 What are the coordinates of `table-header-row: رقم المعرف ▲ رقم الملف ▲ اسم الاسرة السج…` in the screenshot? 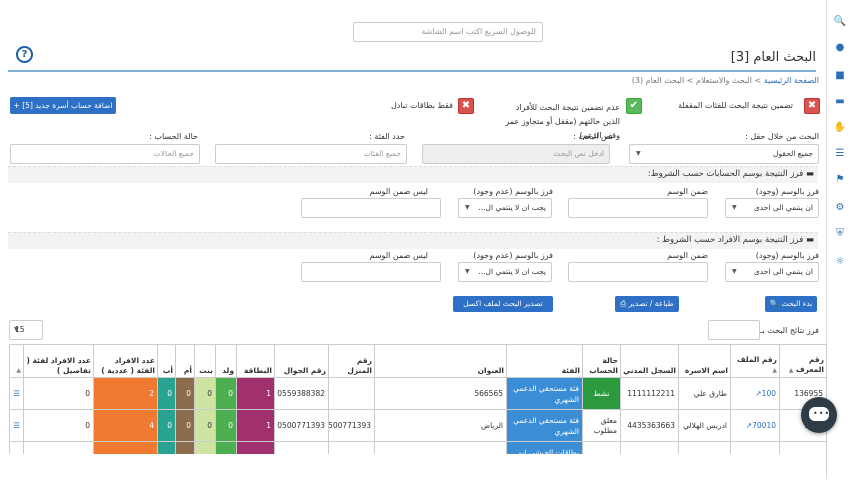 It's located at (418, 361).